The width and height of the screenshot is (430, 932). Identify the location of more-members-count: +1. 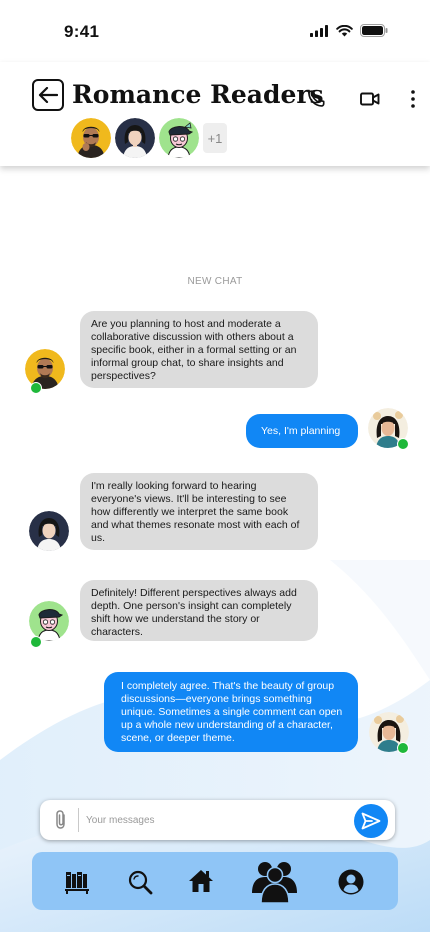
(215, 138).